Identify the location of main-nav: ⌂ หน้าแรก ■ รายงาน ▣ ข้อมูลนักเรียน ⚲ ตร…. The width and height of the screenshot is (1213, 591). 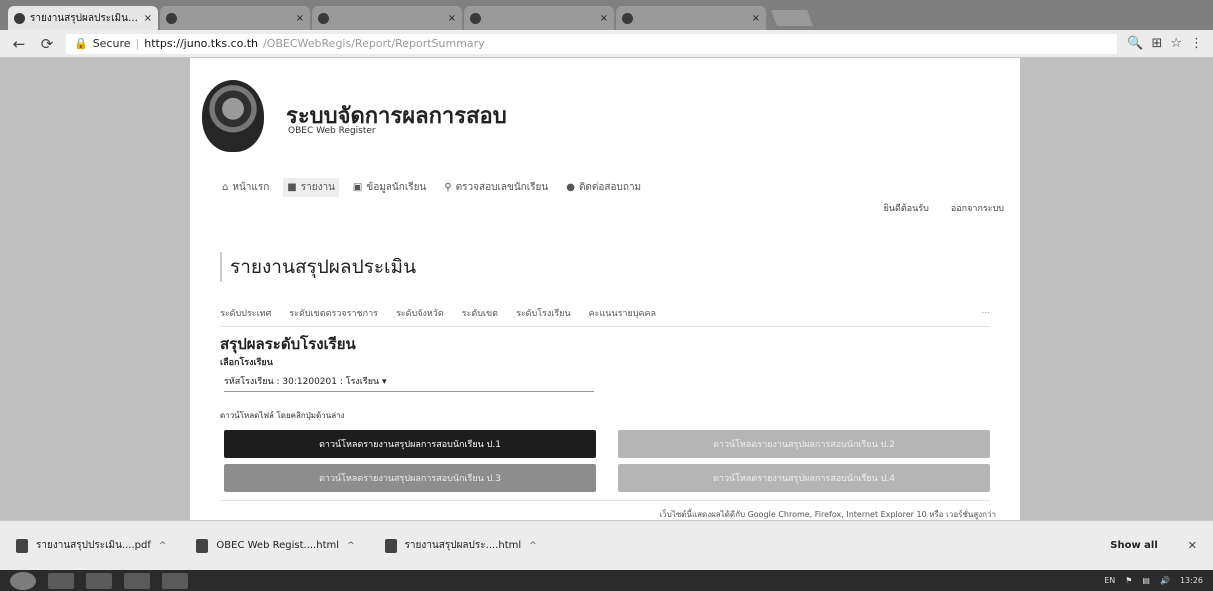
(431, 187).